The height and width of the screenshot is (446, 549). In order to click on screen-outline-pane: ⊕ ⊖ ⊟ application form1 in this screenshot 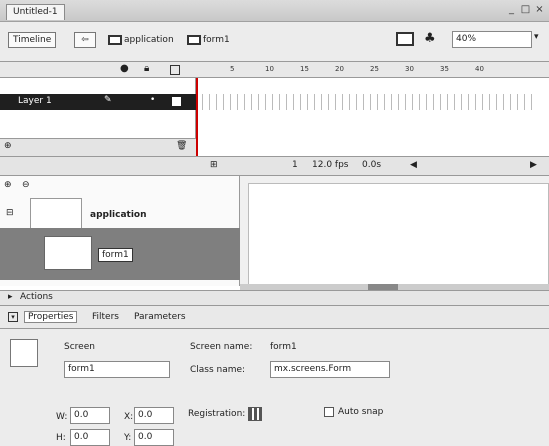, I will do `click(120, 231)`.